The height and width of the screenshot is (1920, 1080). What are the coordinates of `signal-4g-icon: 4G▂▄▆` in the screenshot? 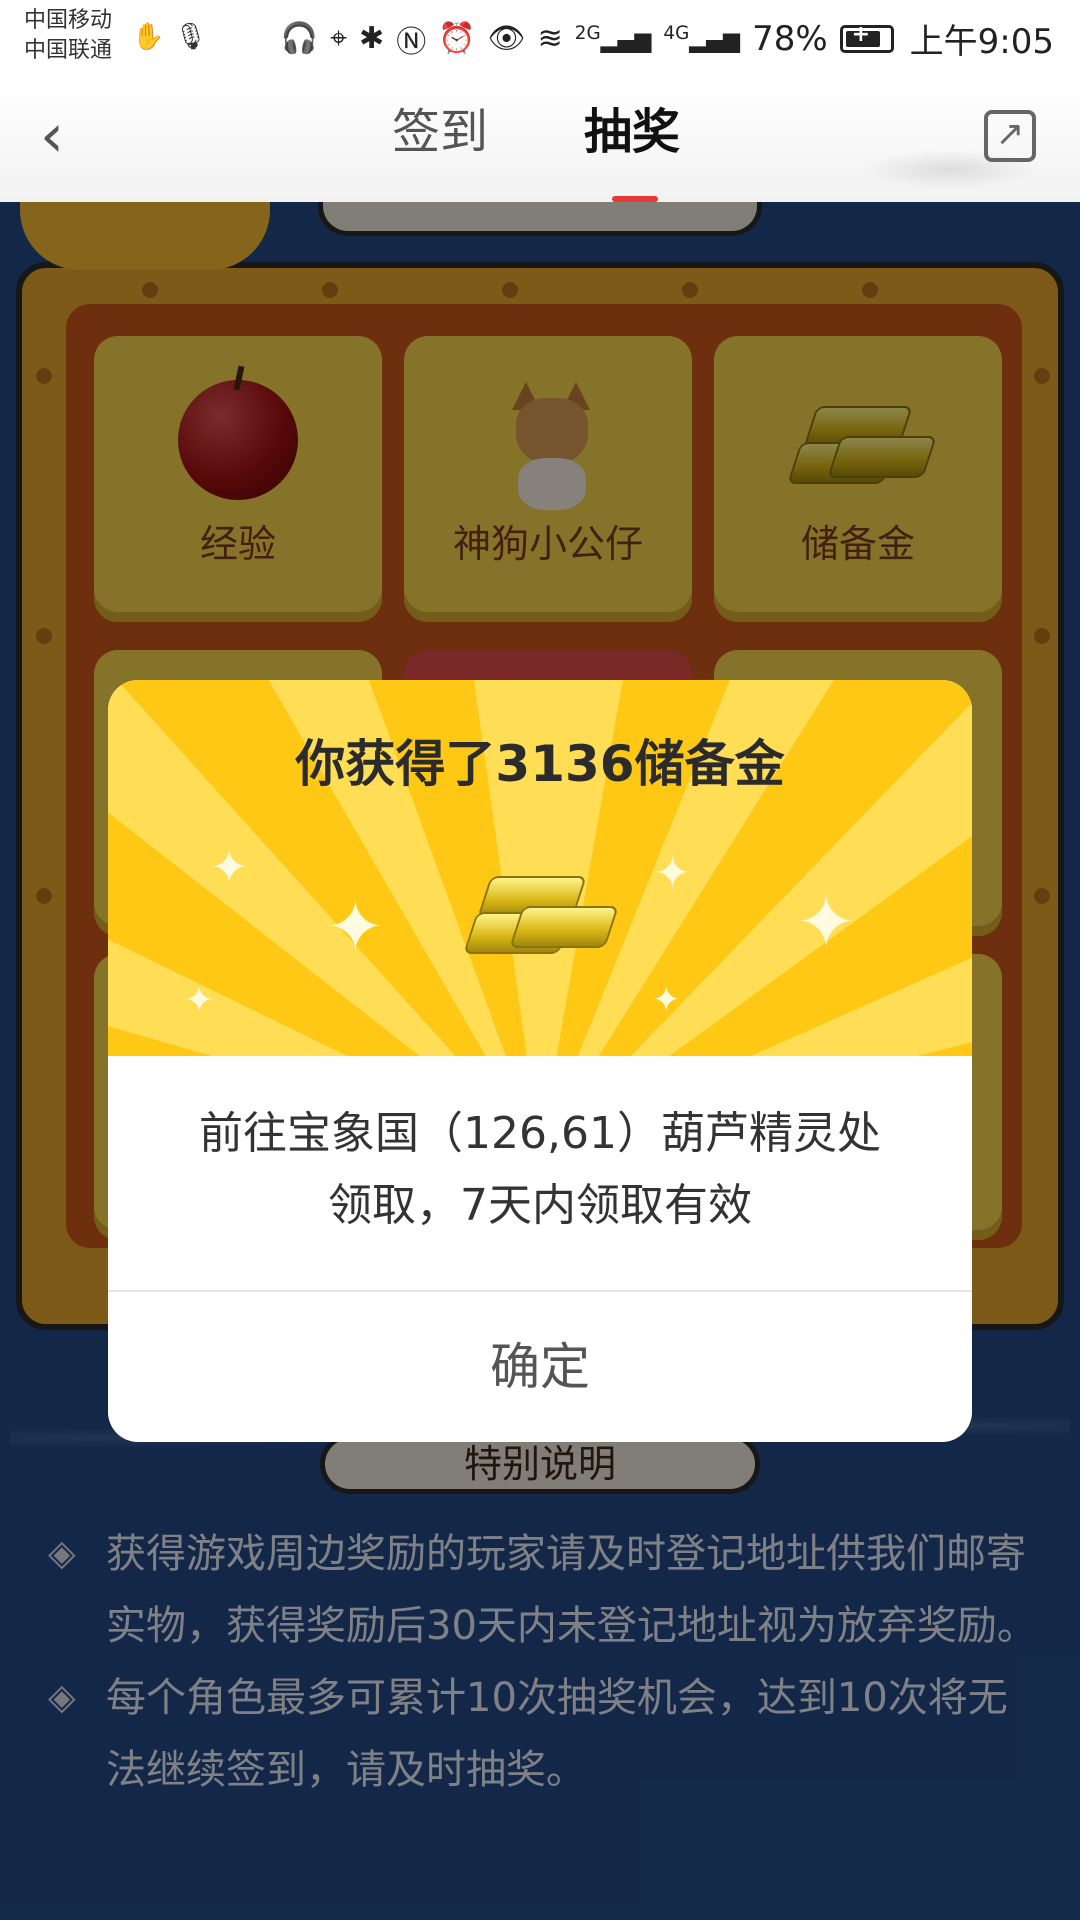 It's located at (702, 38).